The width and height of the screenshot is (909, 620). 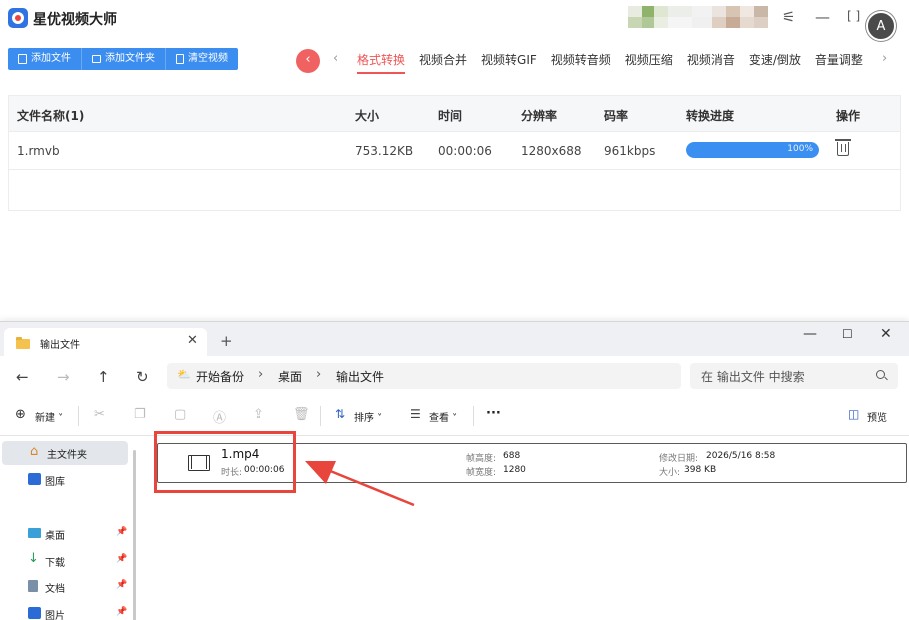 I want to click on sidebar-item-downloads: ↓ 下载 📌, so click(x=64, y=561).